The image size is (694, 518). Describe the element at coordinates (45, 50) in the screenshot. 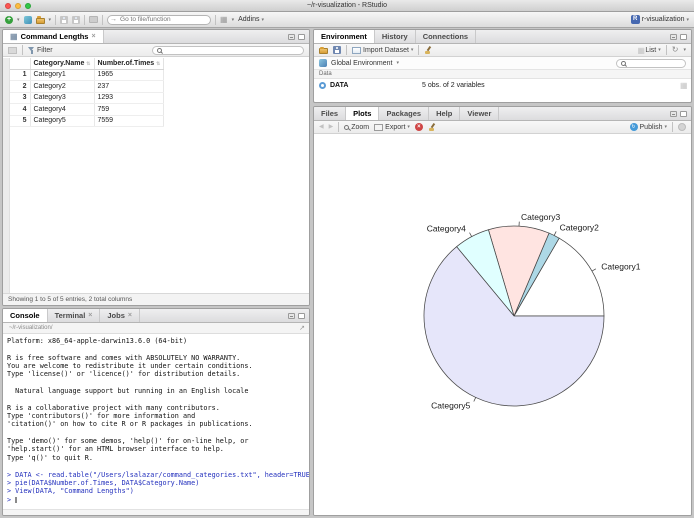

I see `filter-label: Filter` at that location.